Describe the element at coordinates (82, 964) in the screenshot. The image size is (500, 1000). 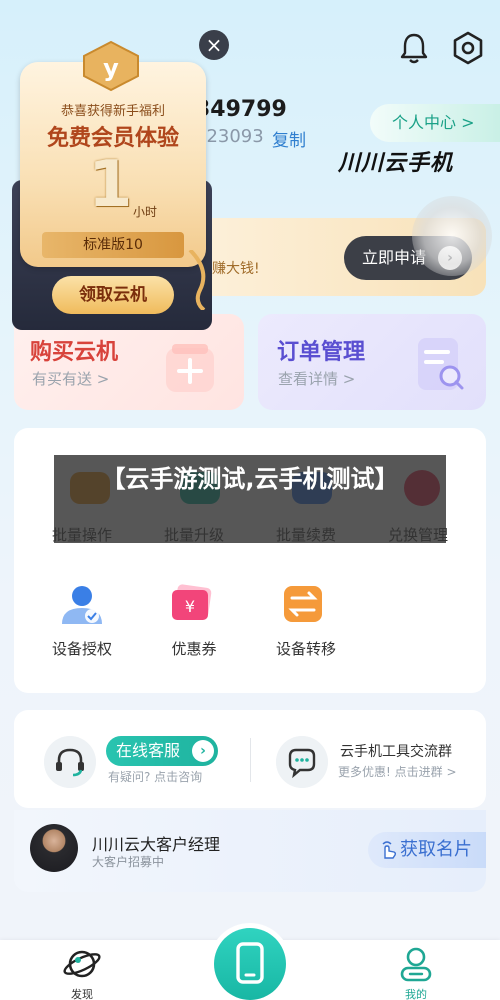
I see `discover-planet-icon` at that location.